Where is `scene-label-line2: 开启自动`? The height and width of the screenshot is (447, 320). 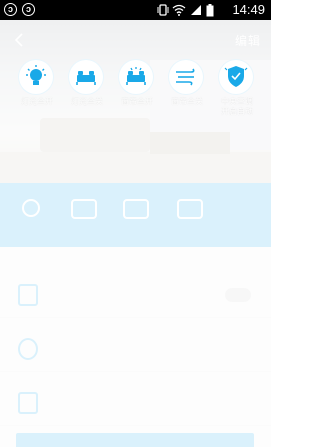
scene-label-line2: 开启自动 is located at coordinates (237, 111).